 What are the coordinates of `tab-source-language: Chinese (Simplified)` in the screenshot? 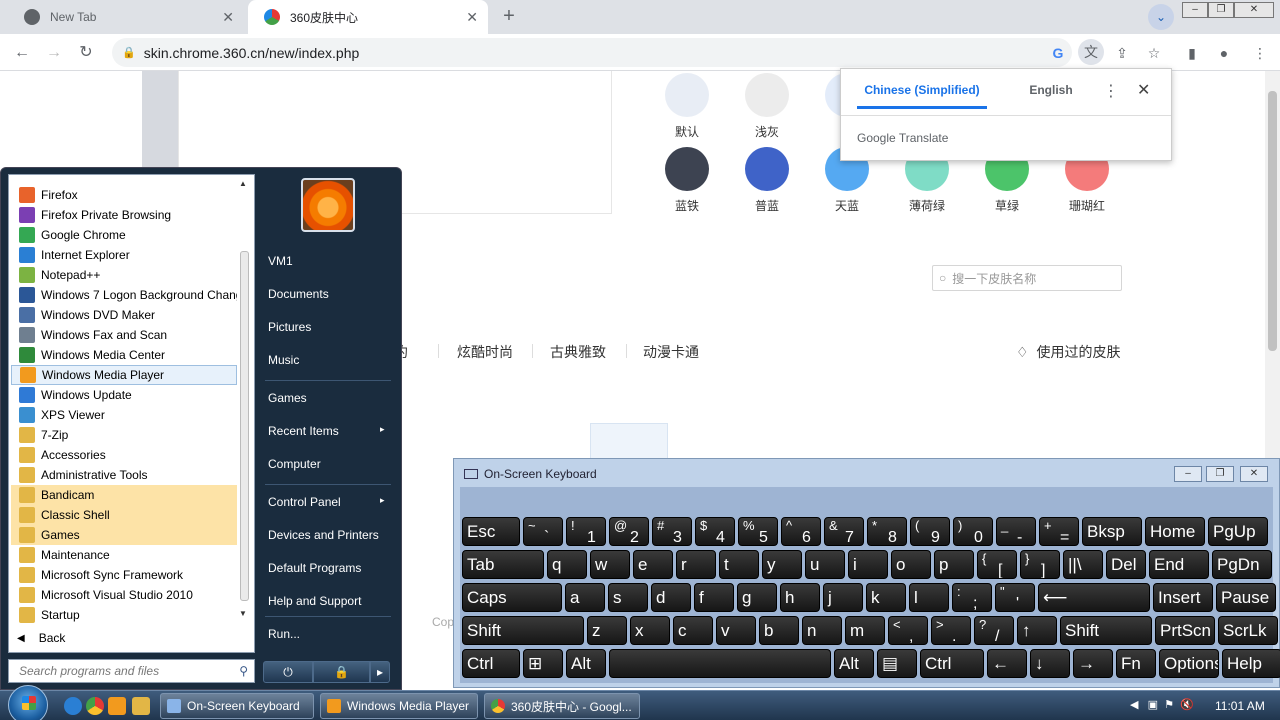 It's located at (922, 96).